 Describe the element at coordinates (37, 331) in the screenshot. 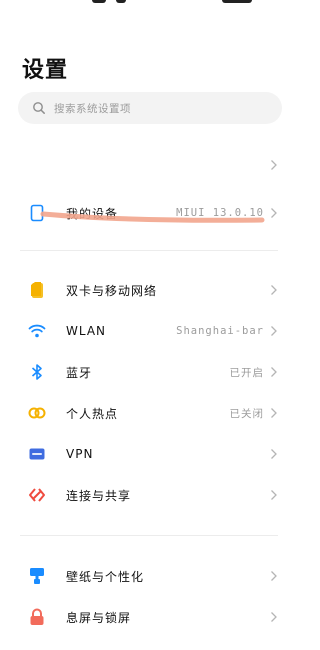

I see `wifi-icon` at that location.